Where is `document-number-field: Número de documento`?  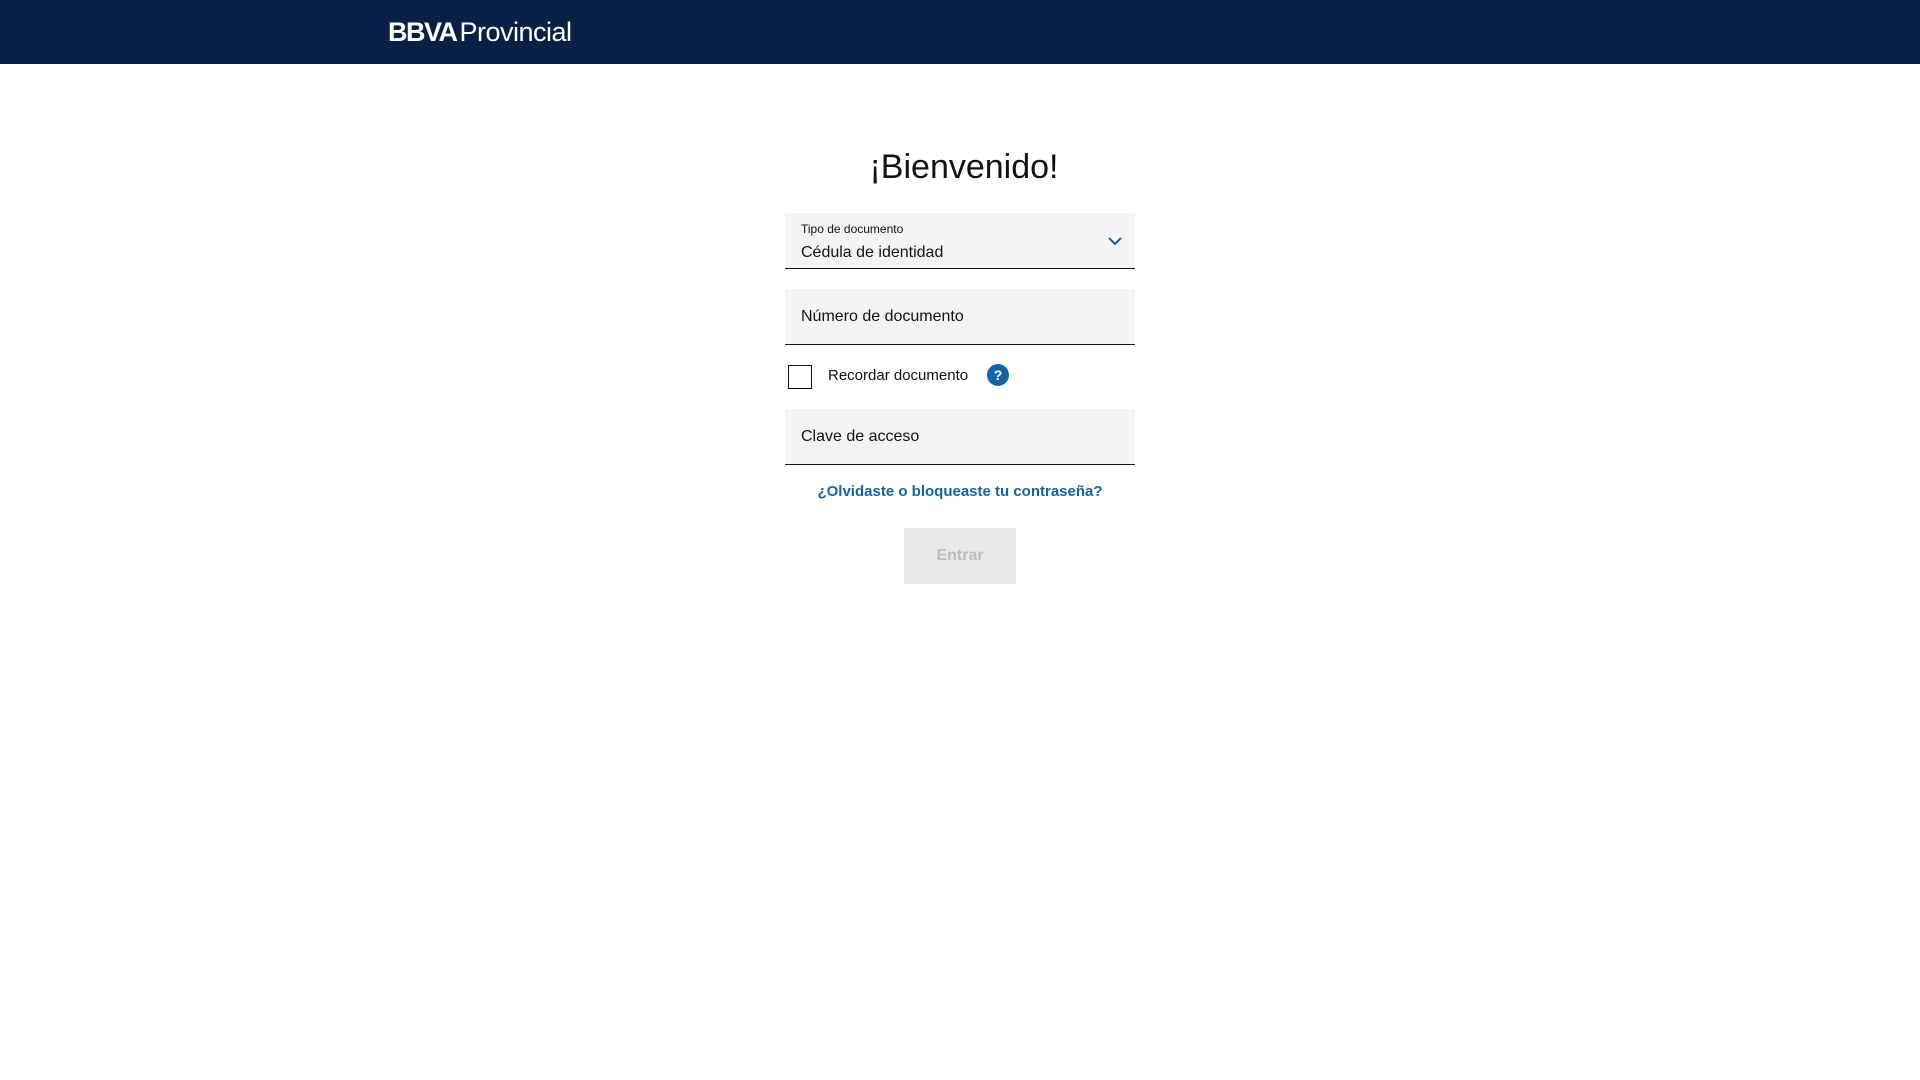 document-number-field: Número de documento is located at coordinates (960, 317).